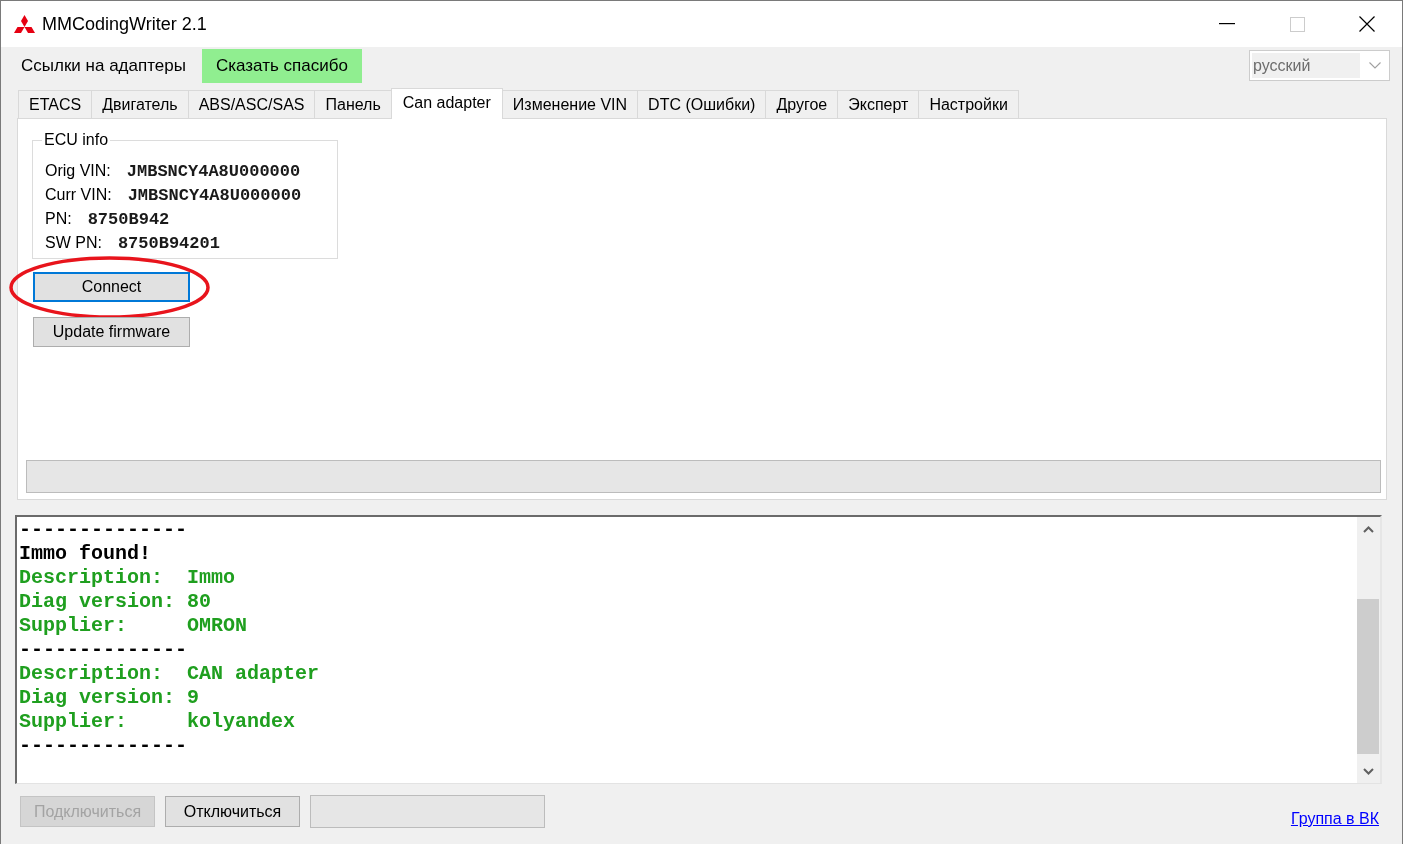 The width and height of the screenshot is (1403, 844). What do you see at coordinates (86, 554) in the screenshot?
I see `log-line: Immo found!` at bounding box center [86, 554].